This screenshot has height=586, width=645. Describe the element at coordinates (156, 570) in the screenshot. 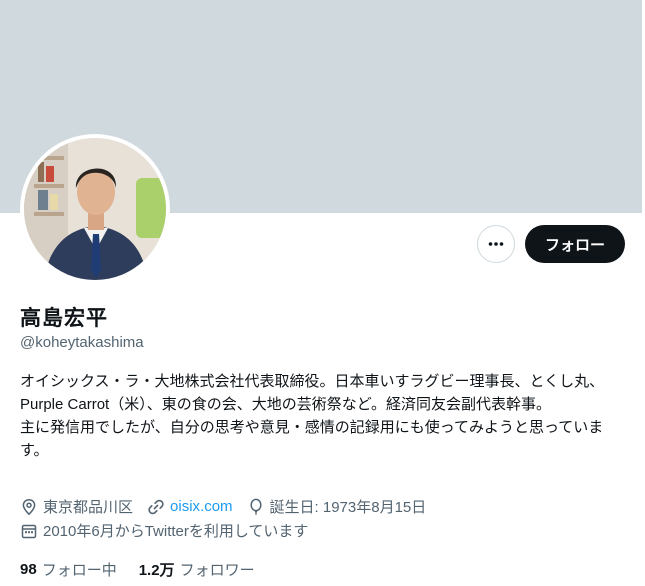

I see `followers-count: 1.2万` at that location.